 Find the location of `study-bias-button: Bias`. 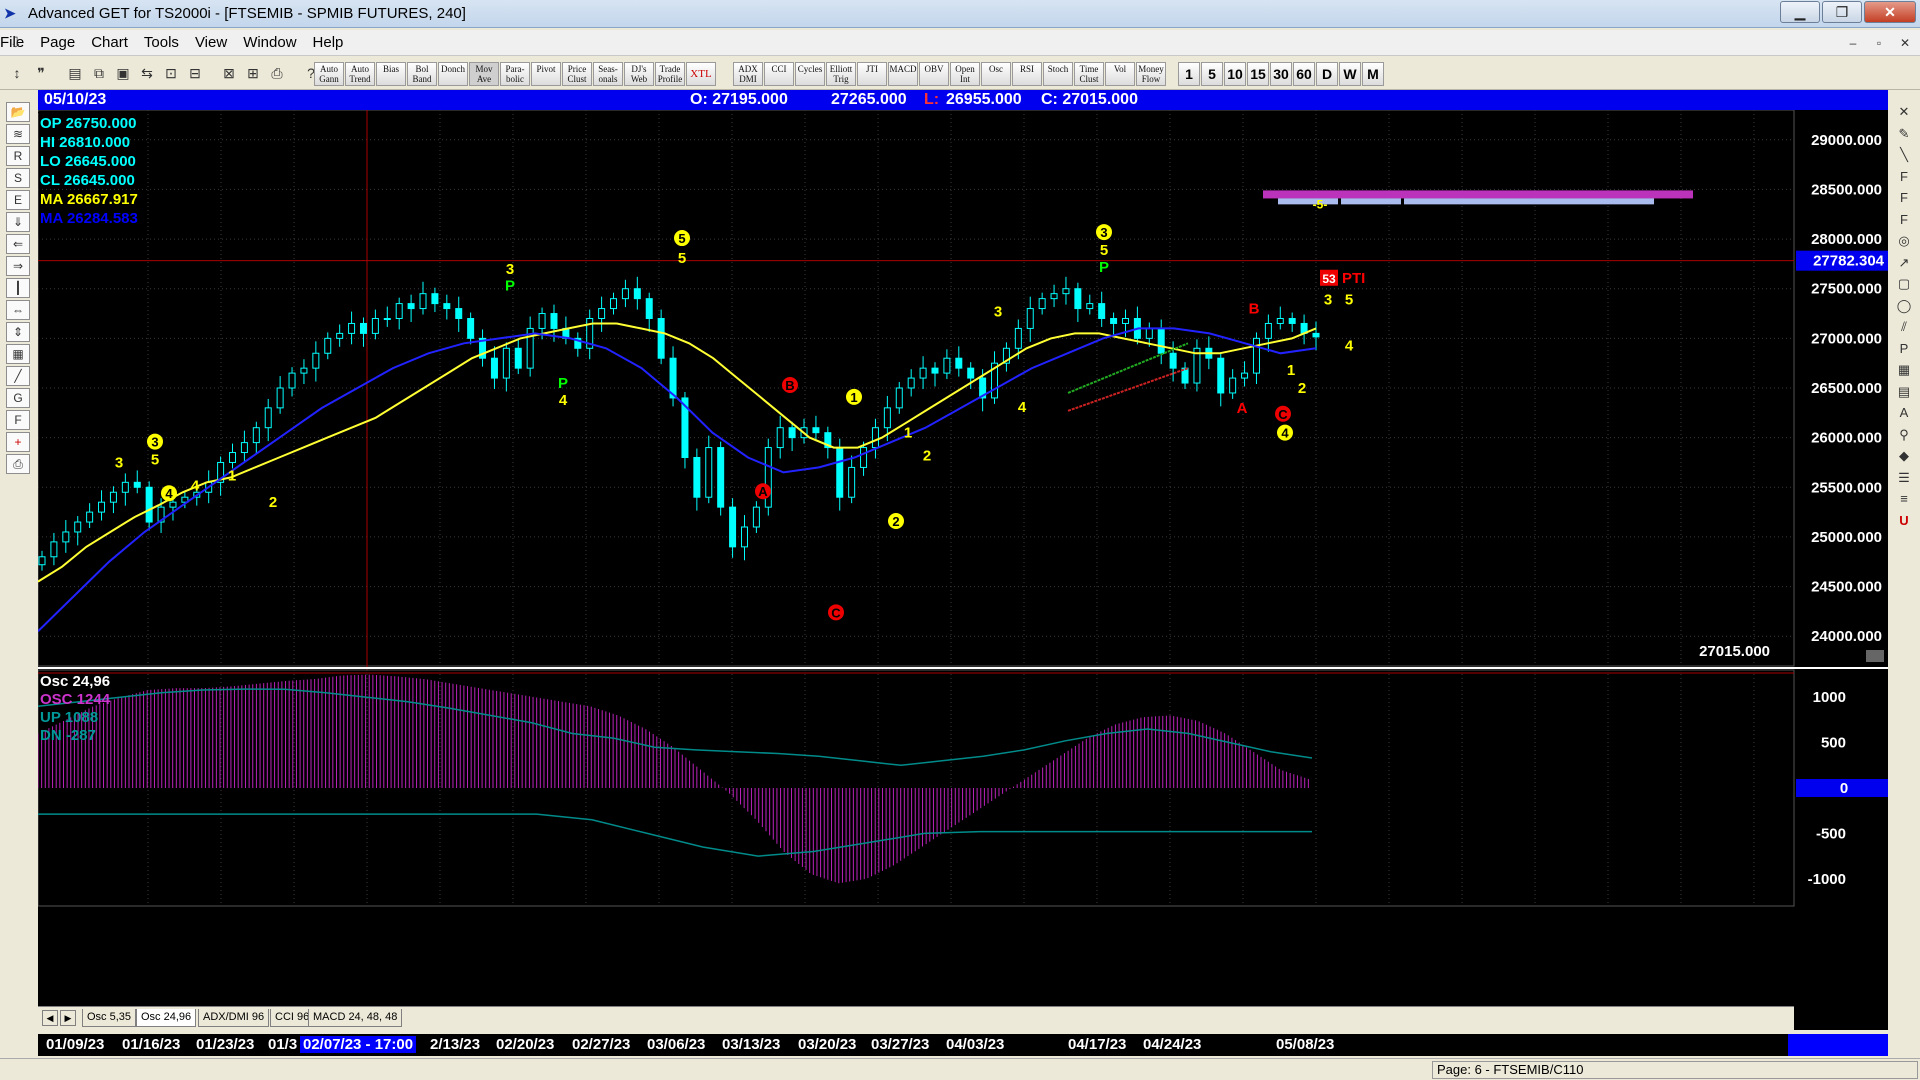

study-bias-button: Bias is located at coordinates (391, 74).